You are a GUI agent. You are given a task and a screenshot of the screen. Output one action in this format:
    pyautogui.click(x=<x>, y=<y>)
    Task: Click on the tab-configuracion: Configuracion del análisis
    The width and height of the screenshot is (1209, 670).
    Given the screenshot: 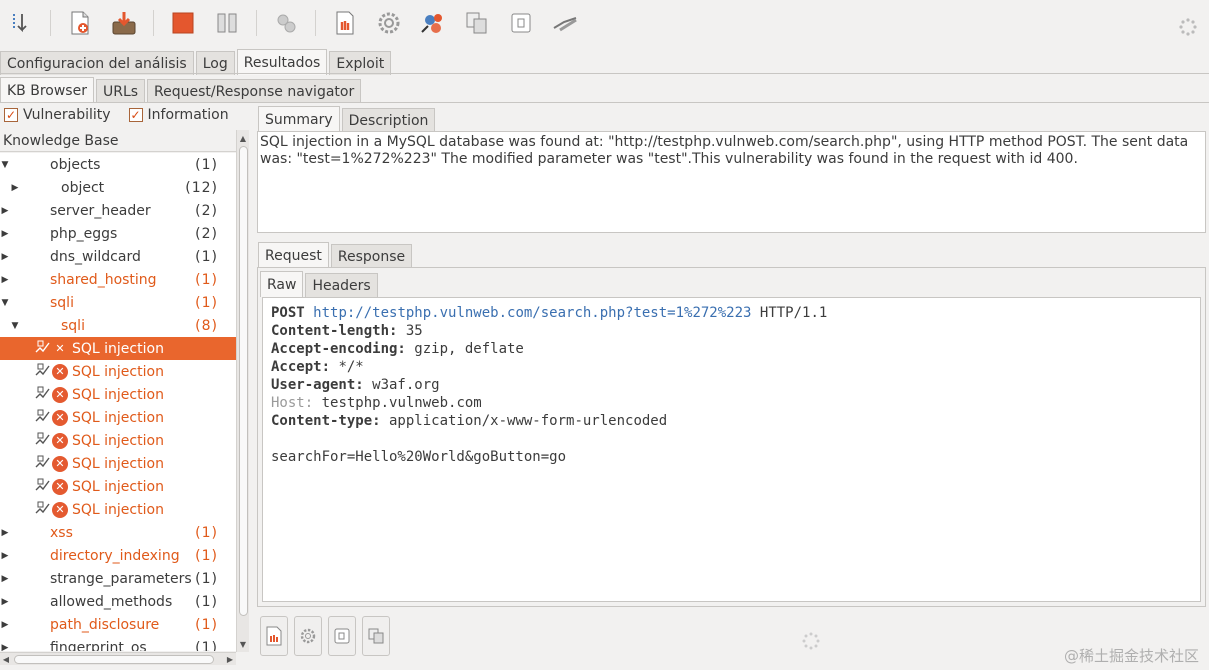 What is the action you would take?
    pyautogui.click(x=97, y=63)
    